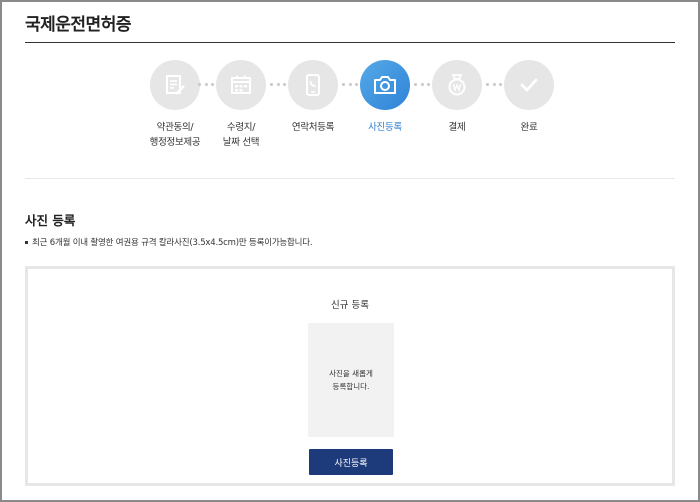  Describe the element at coordinates (529, 127) in the screenshot. I see `step-label: 완료` at that location.